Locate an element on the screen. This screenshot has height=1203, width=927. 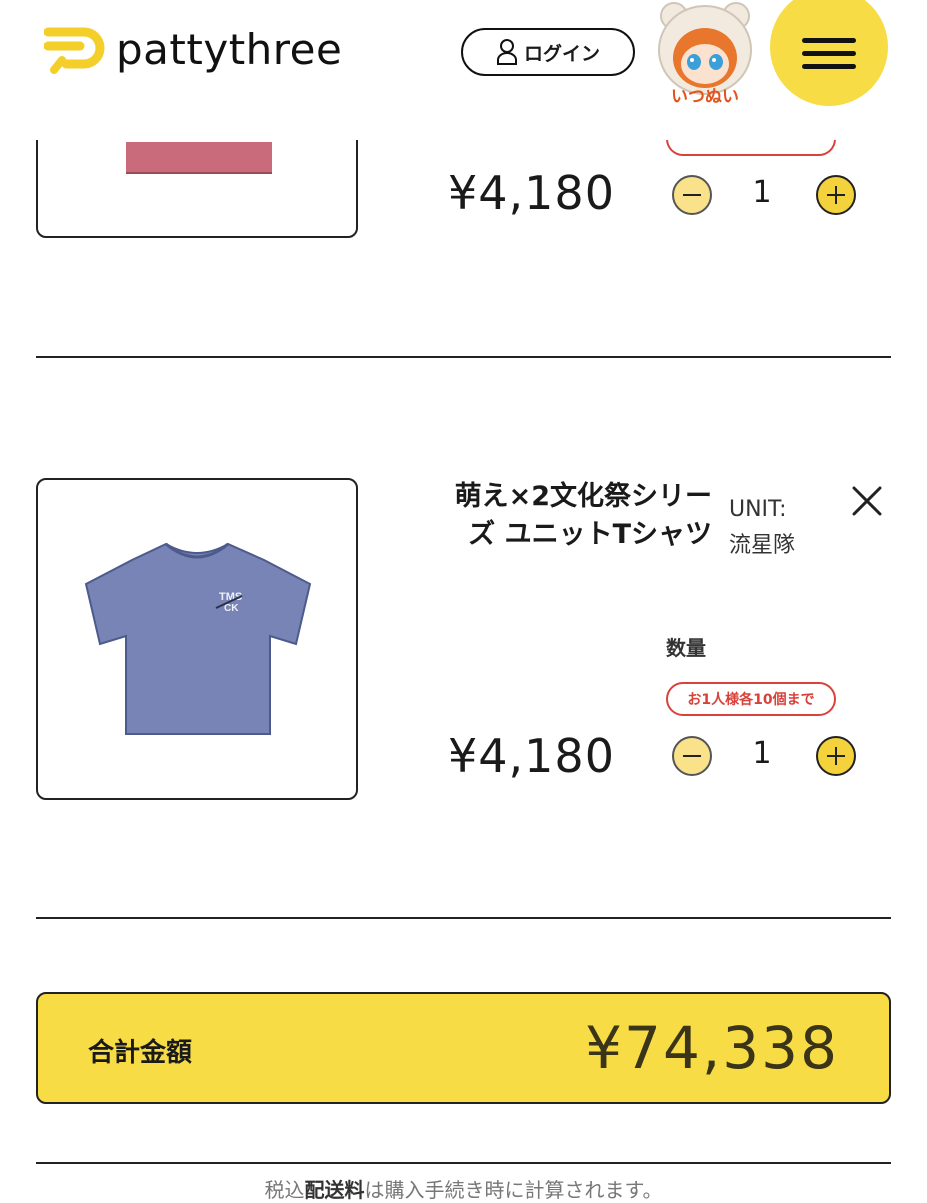
total-label: 合計金額 is located at coordinates (140, 1053).